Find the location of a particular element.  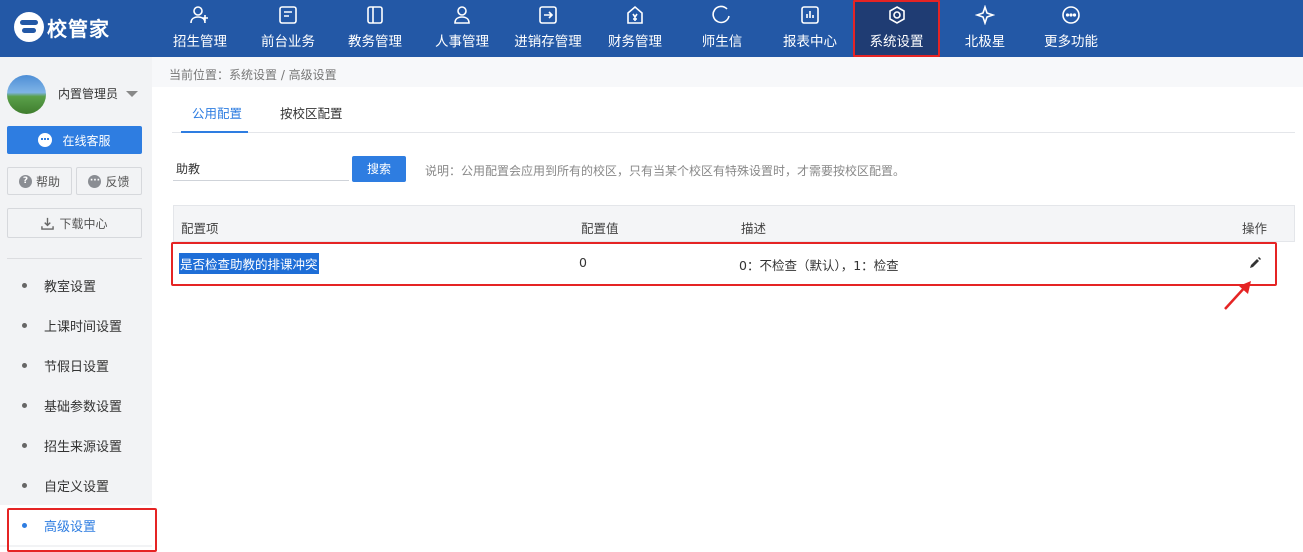

help-button: ? 帮助 is located at coordinates (39, 181).